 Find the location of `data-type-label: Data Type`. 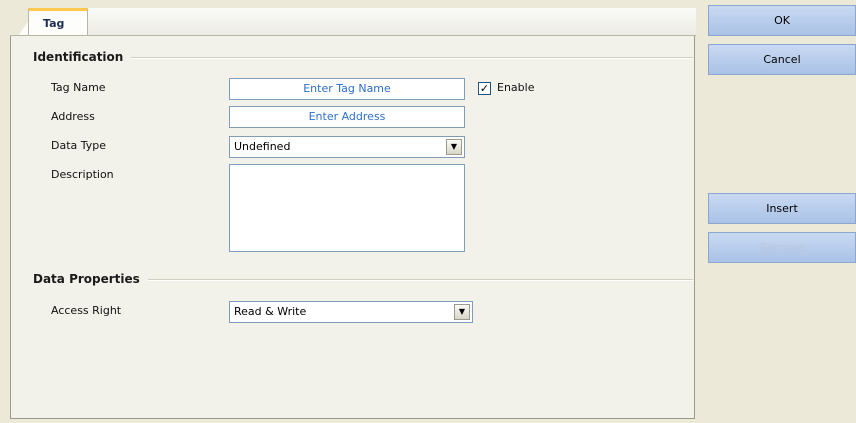

data-type-label: Data Type is located at coordinates (79, 145).